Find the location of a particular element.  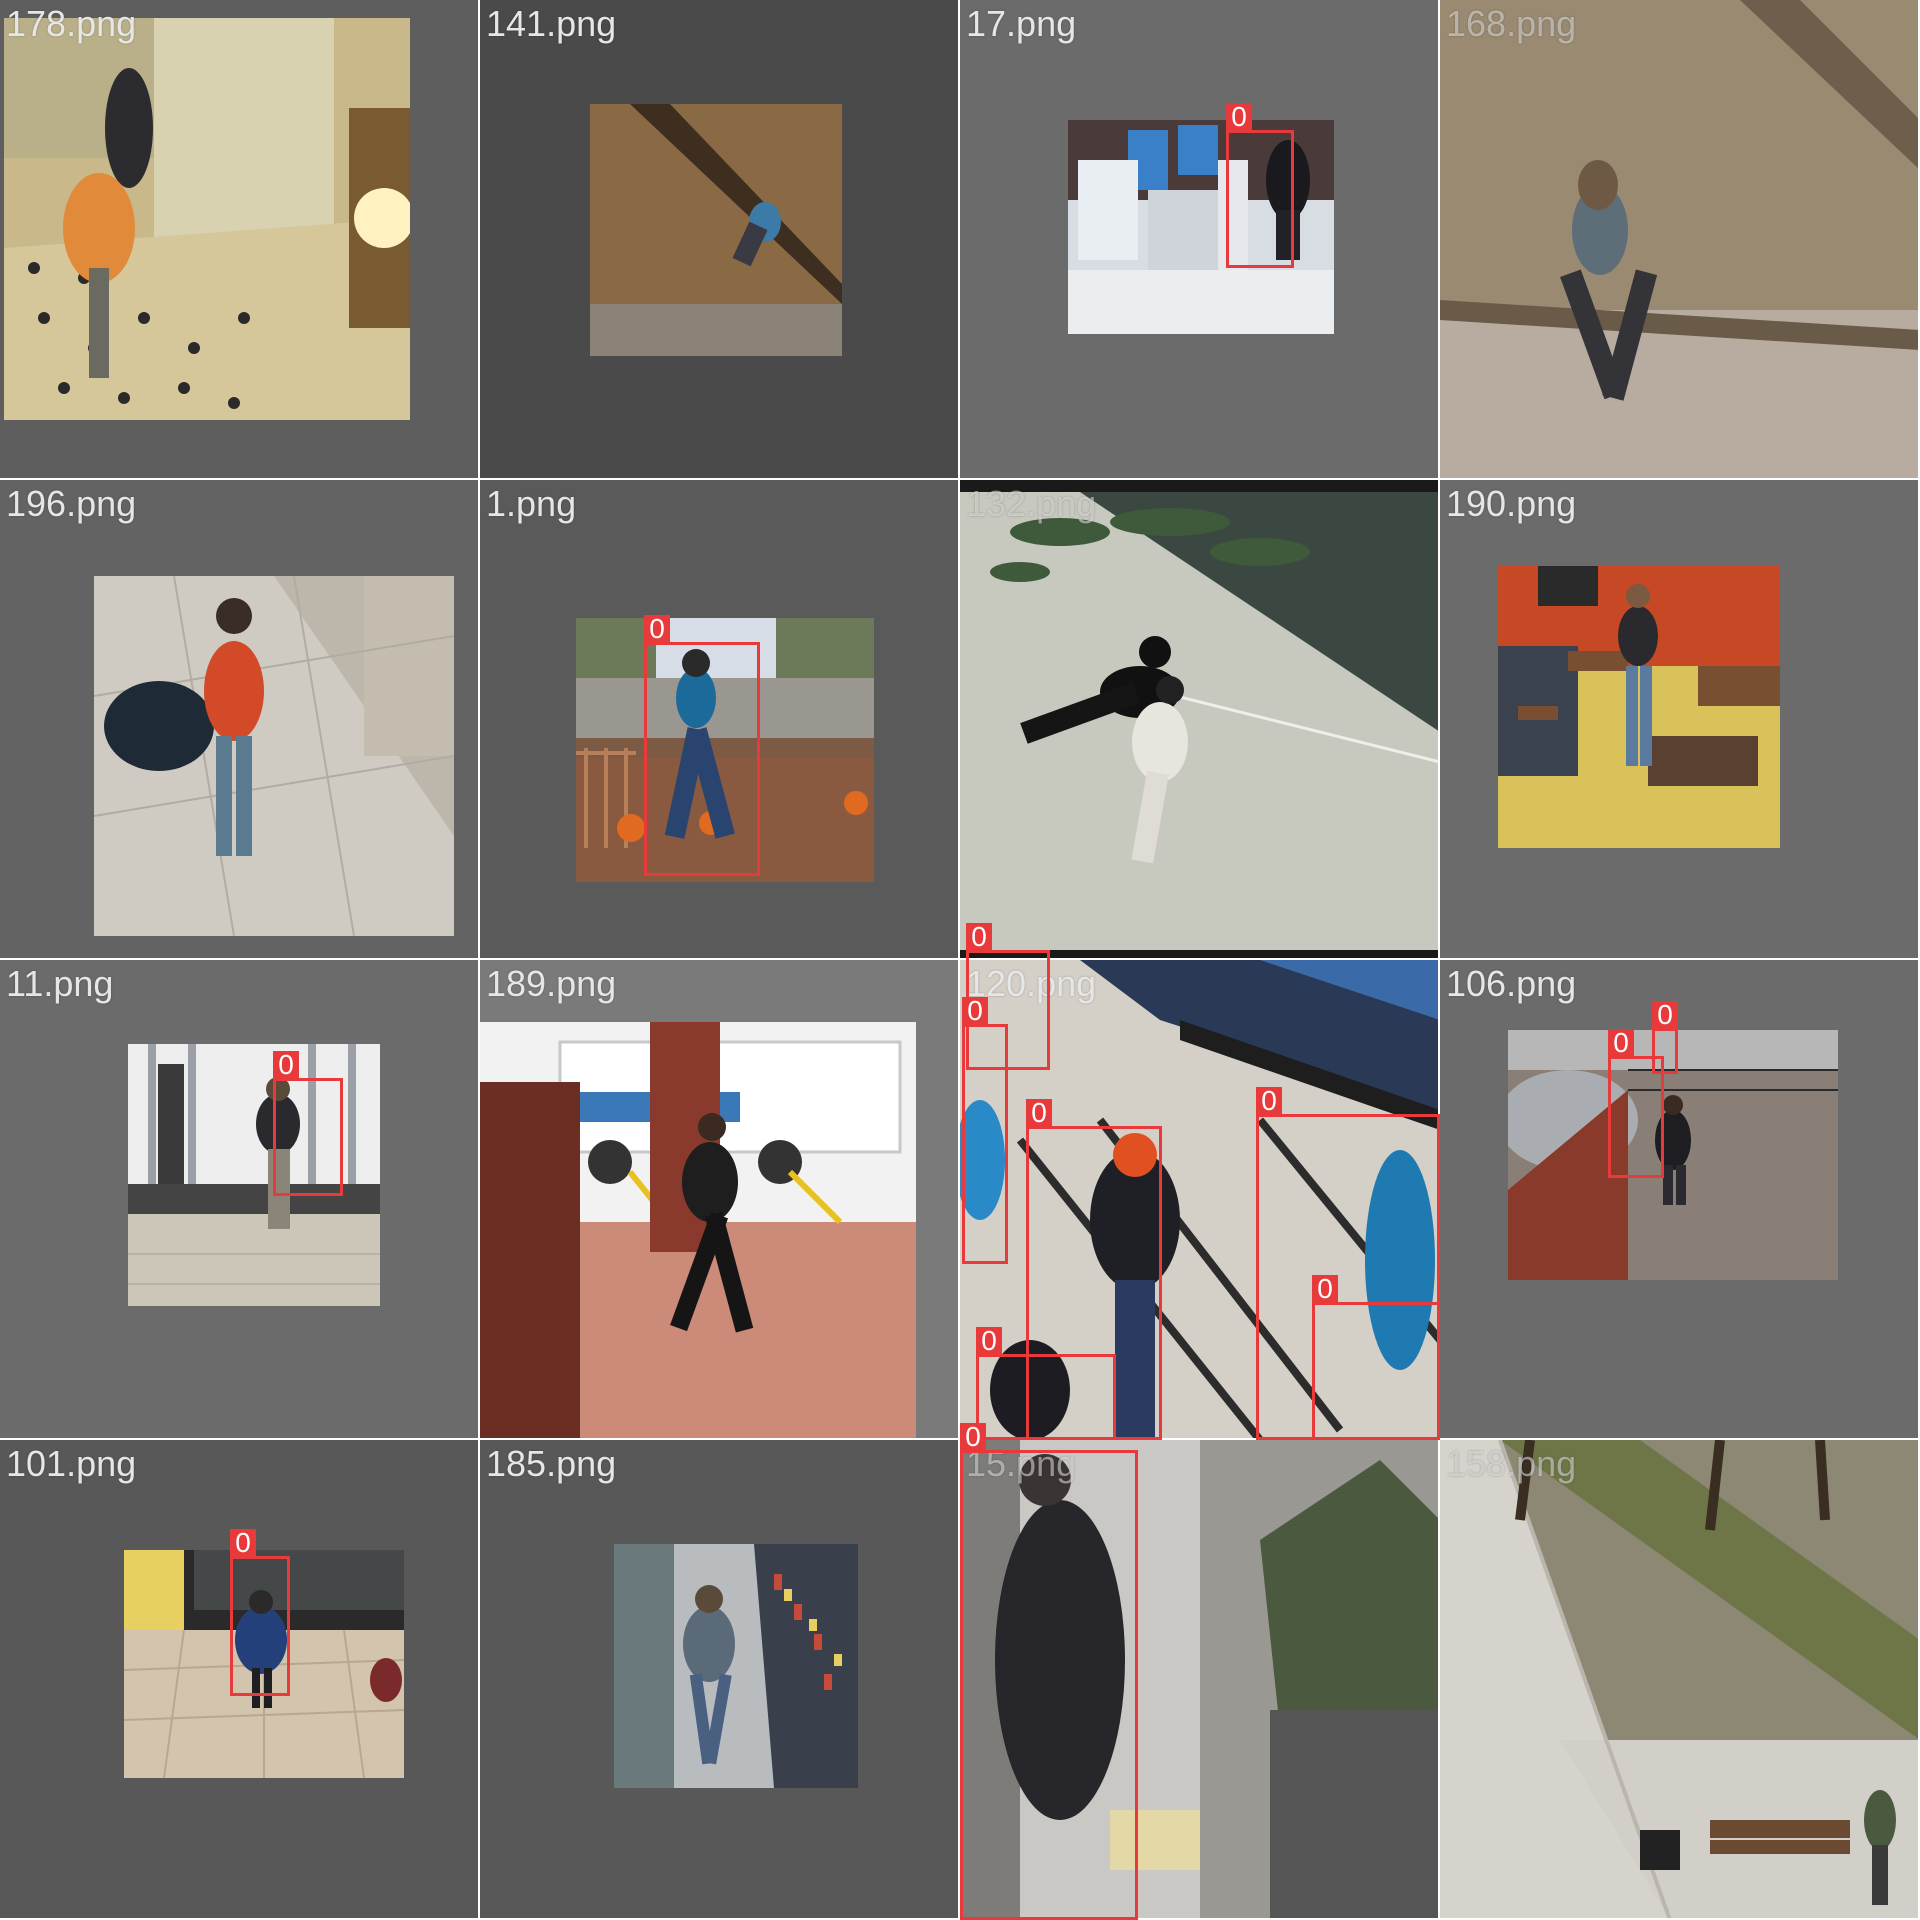

tile-label: 158.png is located at coordinates (1511, 1463).